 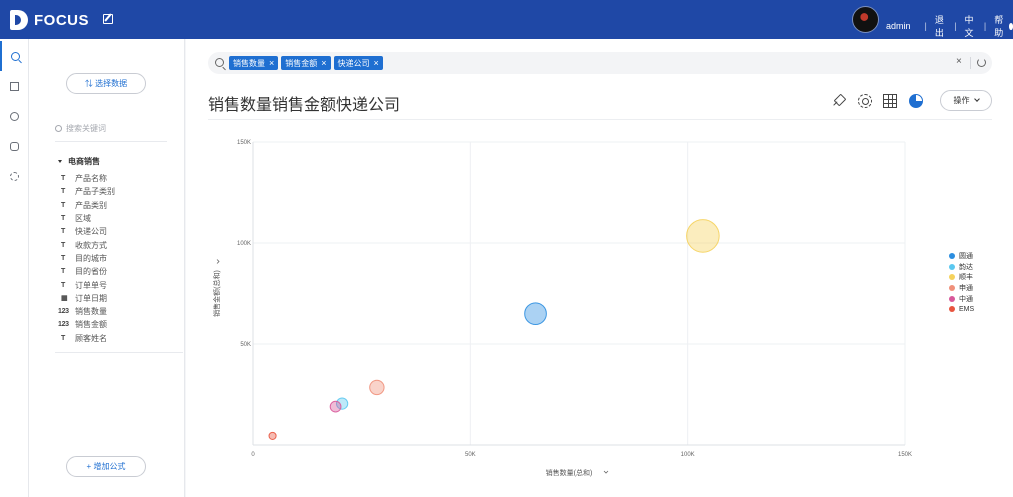 What do you see at coordinates (121, 205) in the screenshot?
I see `field-item: T 产品类别` at bounding box center [121, 205].